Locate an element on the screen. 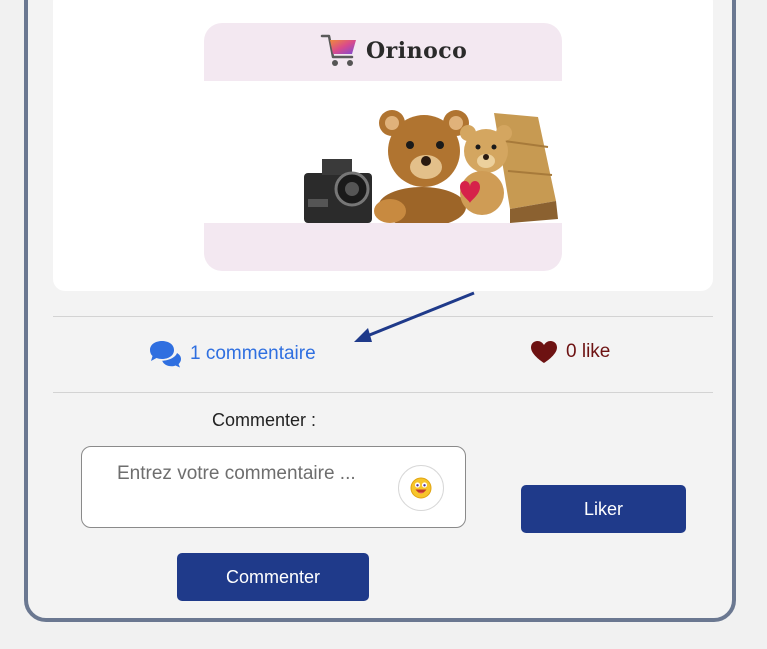 Image resolution: width=767 pixels, height=649 pixels. emoji-icon is located at coordinates (421, 488).